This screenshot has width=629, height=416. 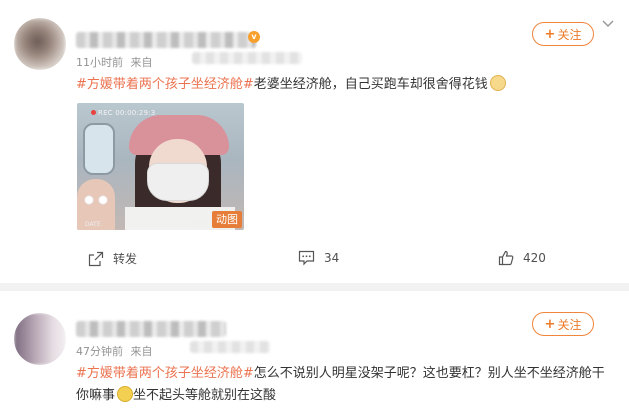 I want to click on chevron-down-icon, so click(x=608, y=23).